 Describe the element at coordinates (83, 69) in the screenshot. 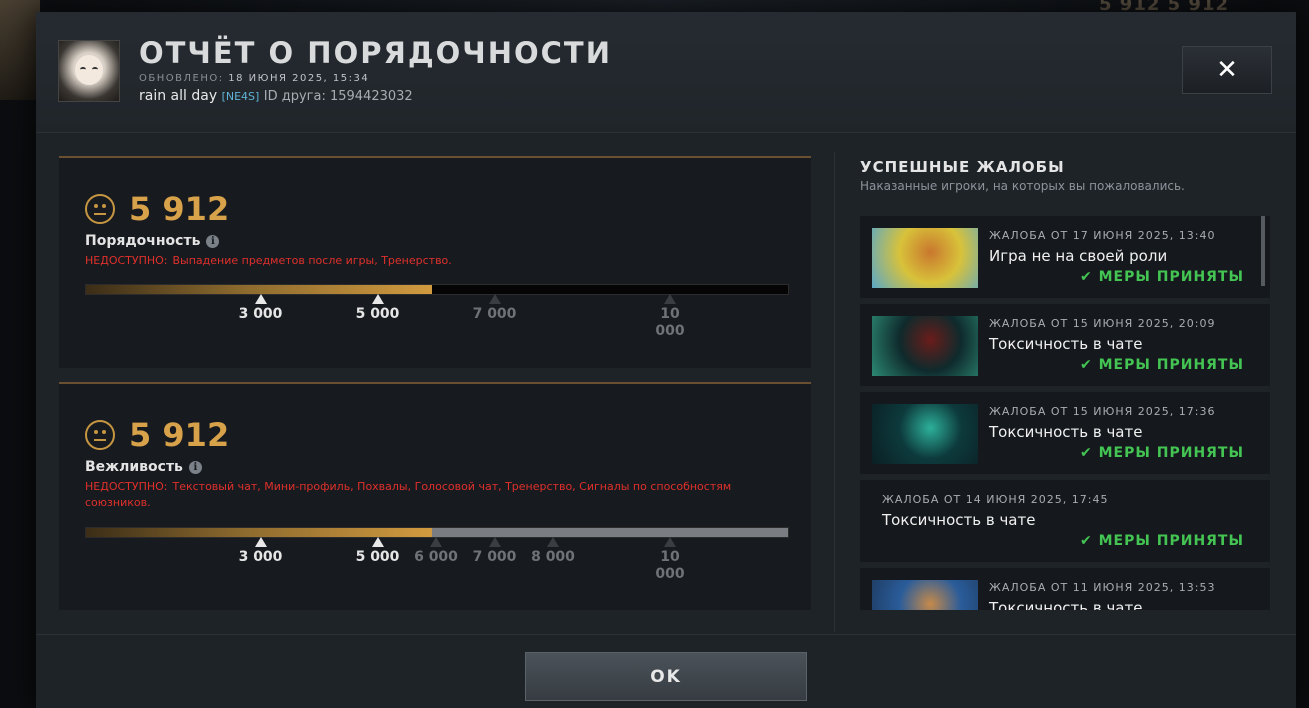

I see `avatar-eye-left` at that location.